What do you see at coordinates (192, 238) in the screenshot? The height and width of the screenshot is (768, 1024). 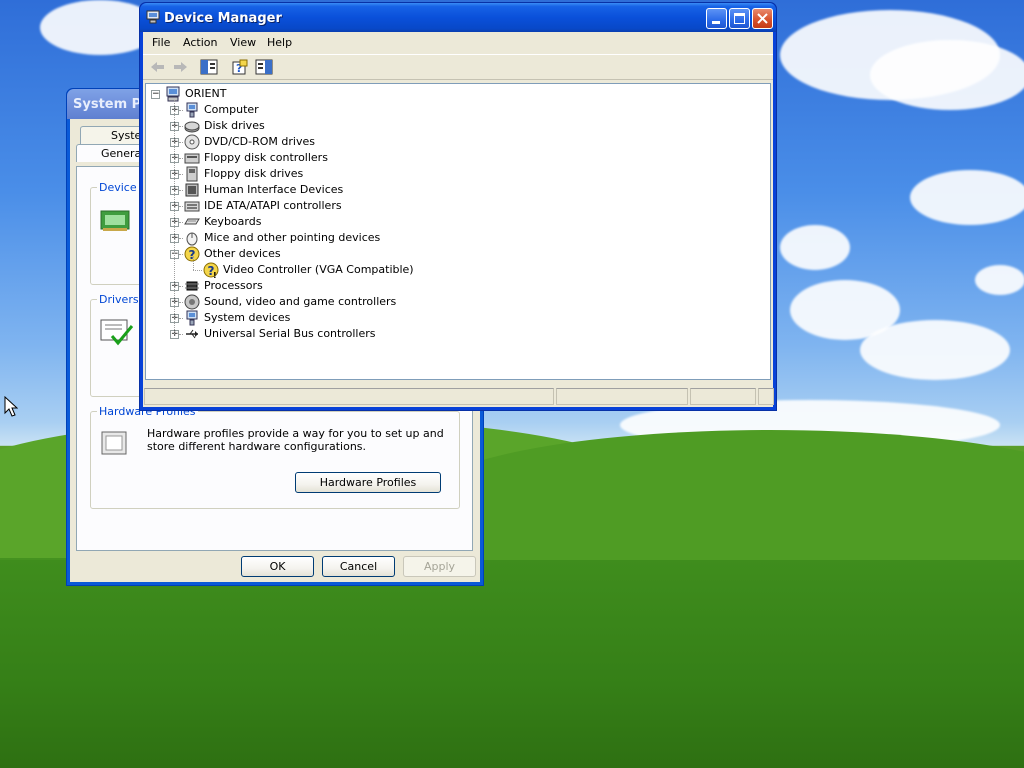 I see `mouse-icon` at bounding box center [192, 238].